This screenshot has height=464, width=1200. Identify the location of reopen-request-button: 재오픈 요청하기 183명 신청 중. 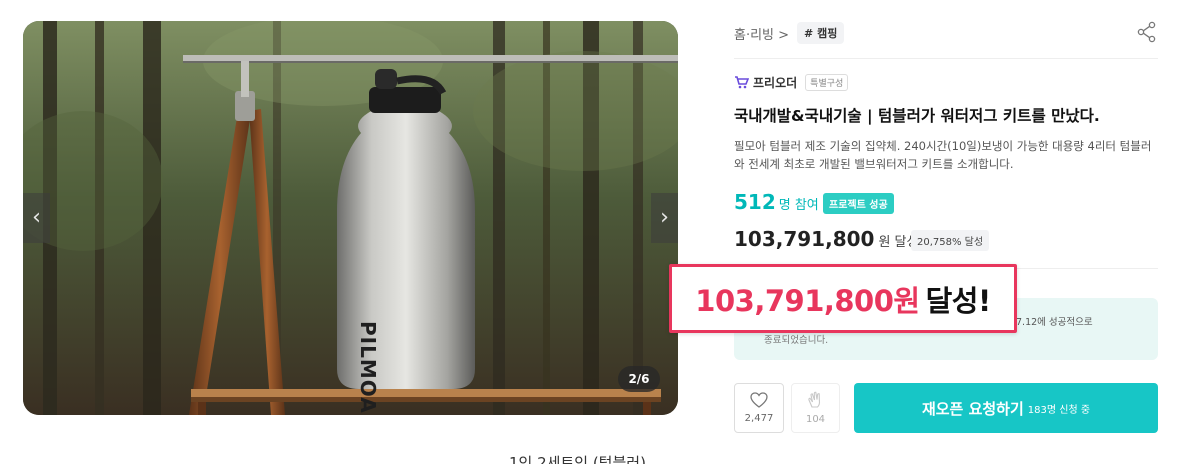
(1006, 408).